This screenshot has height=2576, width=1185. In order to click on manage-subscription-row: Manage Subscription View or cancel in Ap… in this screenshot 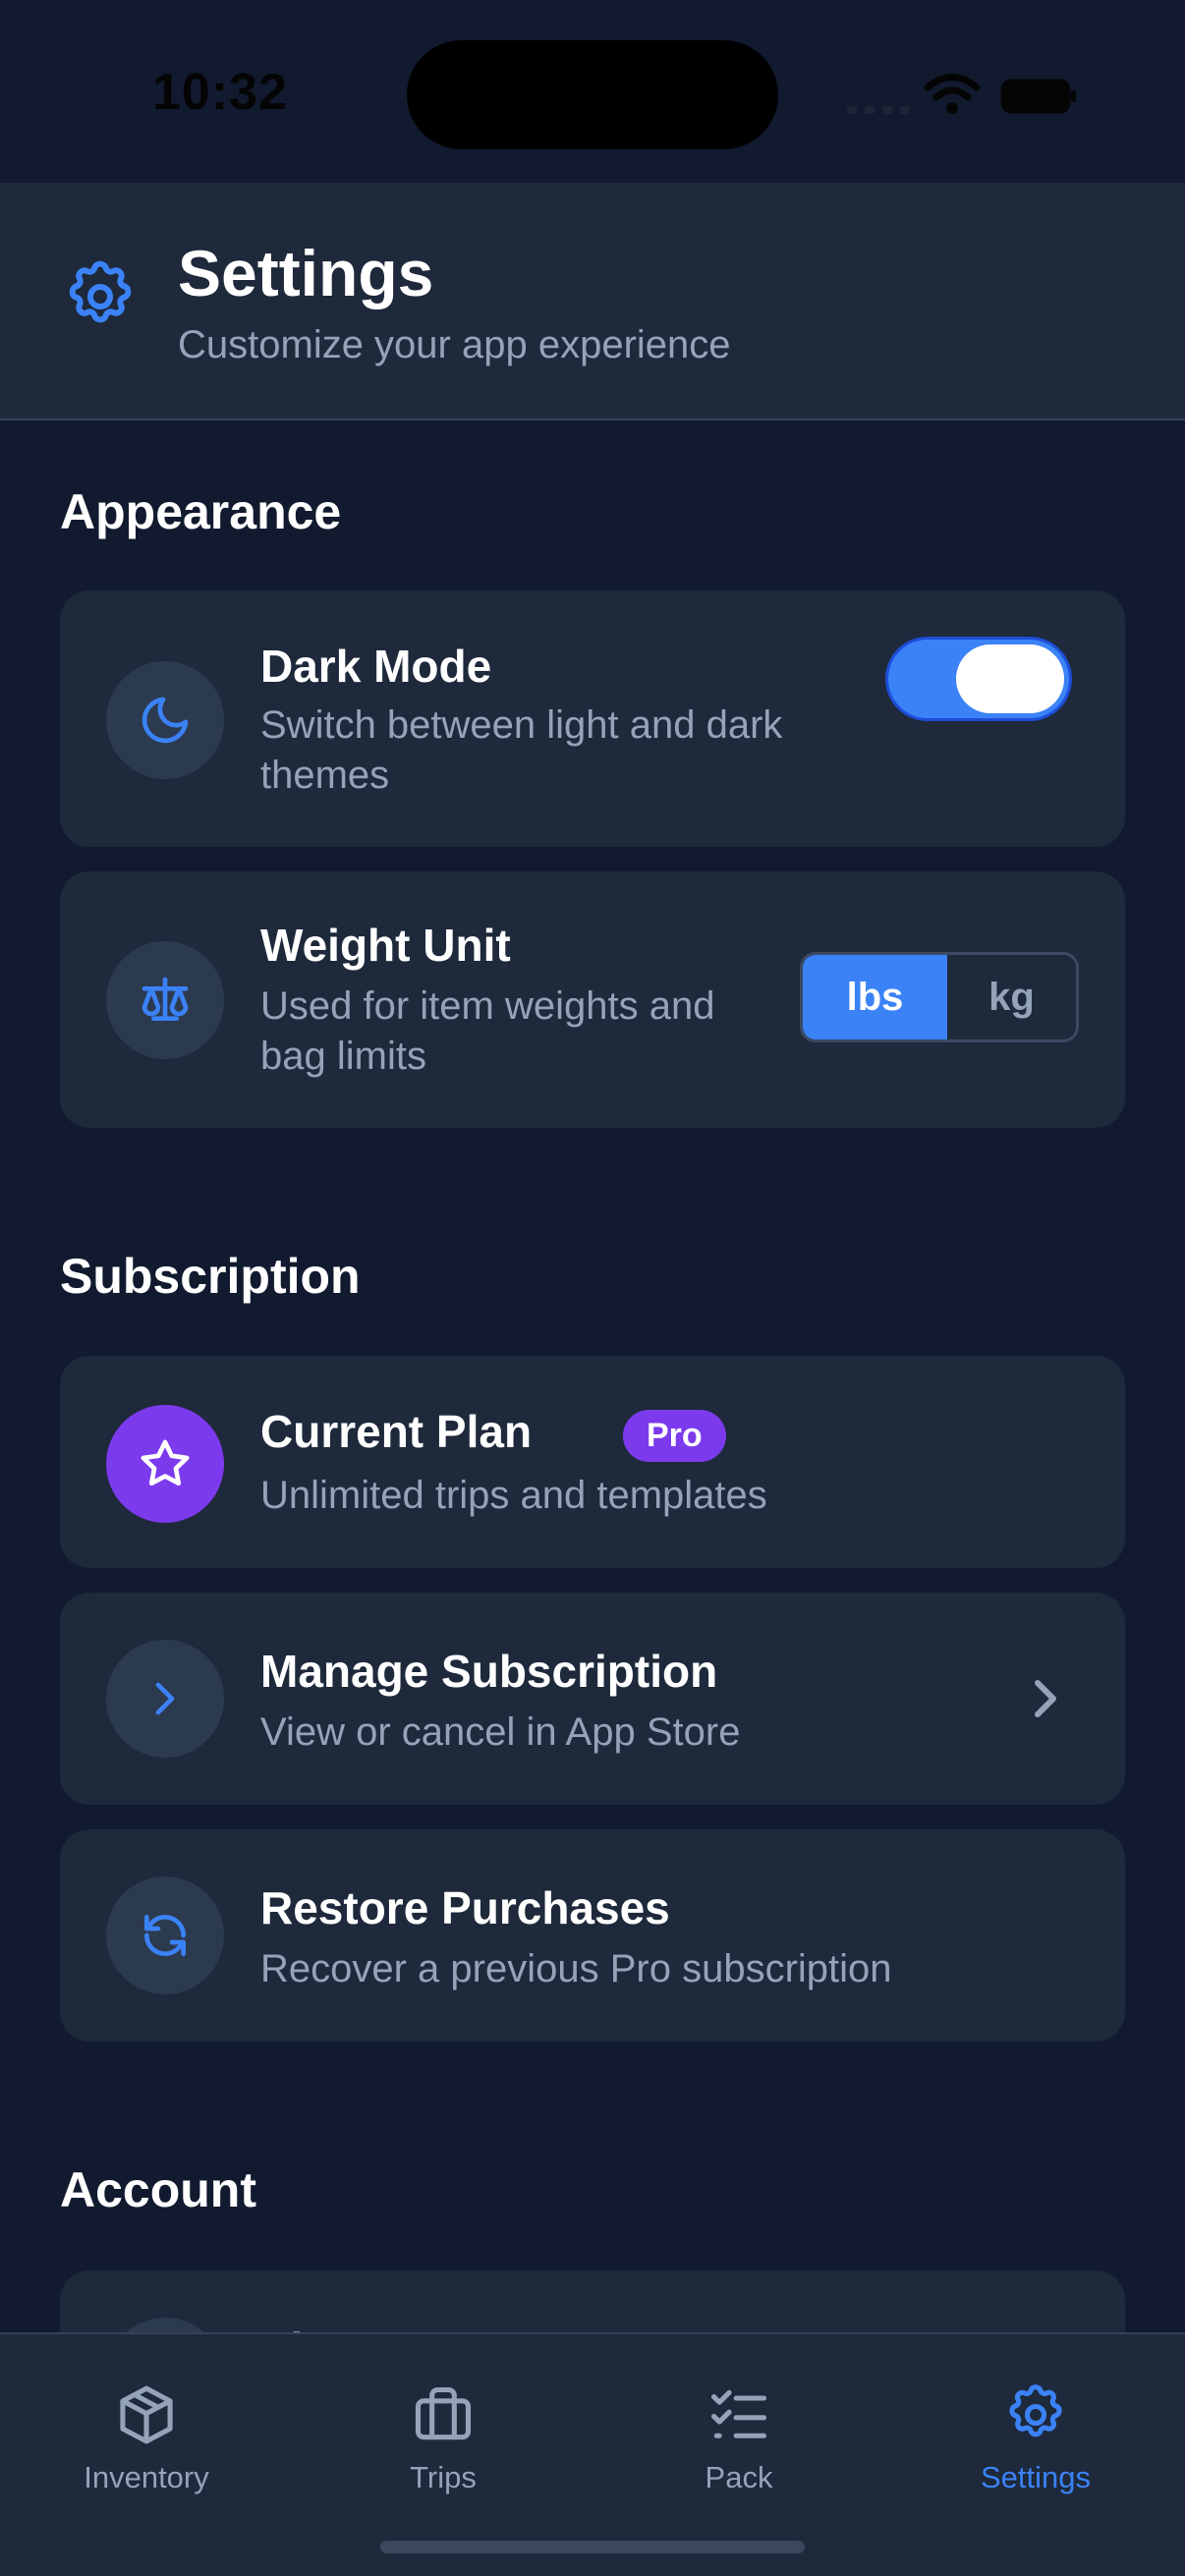, I will do `click(592, 1699)`.